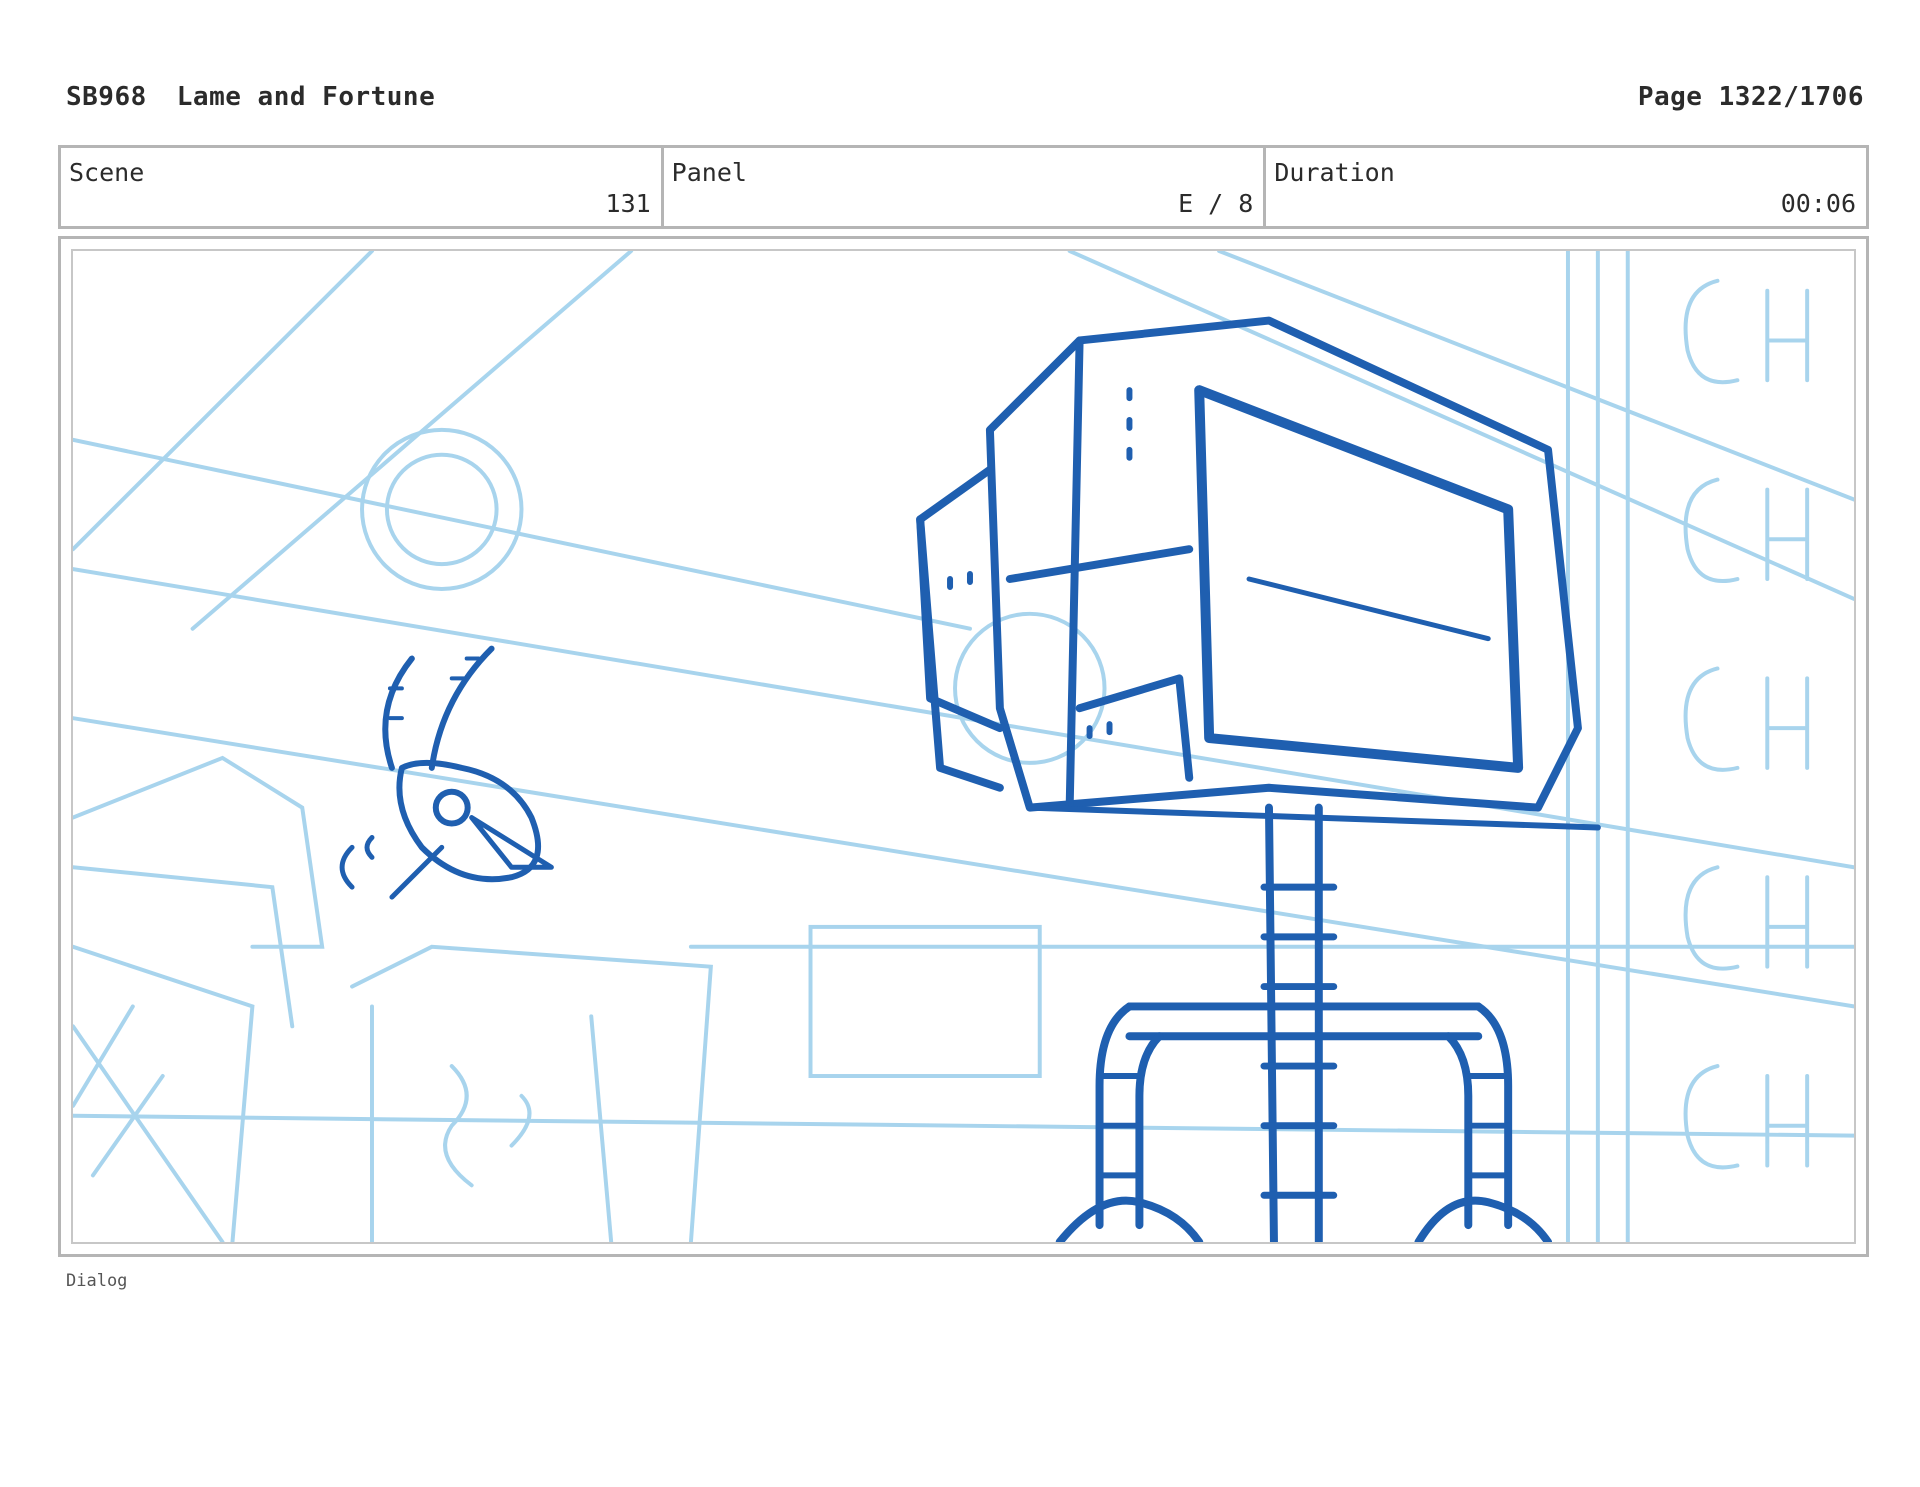 This screenshot has width=1920, height=1487. I want to click on page-number: Page 1322/1706, so click(1750, 97).